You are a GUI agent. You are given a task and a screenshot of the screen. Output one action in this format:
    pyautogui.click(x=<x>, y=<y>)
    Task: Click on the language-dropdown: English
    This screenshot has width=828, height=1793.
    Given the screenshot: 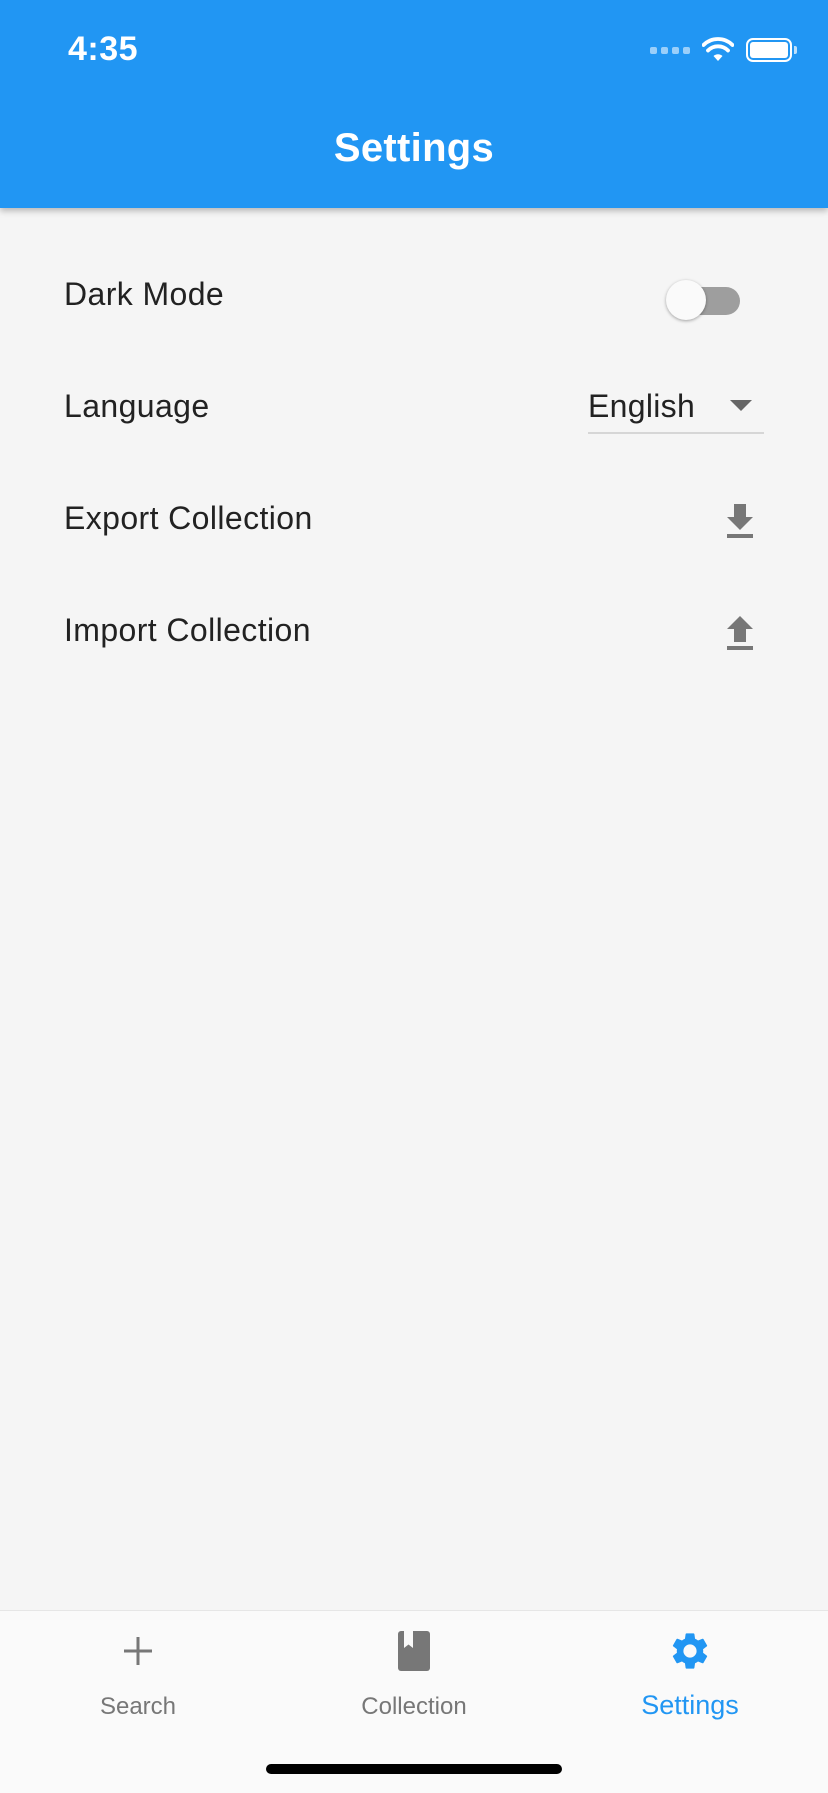 What is the action you would take?
    pyautogui.click(x=676, y=406)
    